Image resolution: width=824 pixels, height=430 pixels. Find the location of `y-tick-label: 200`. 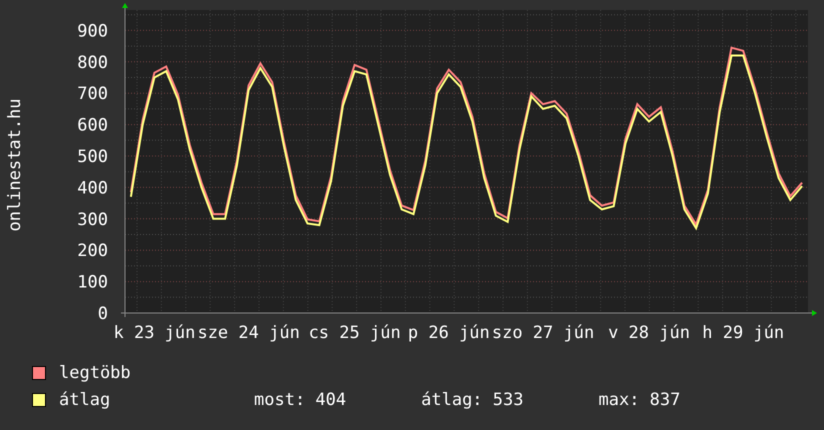

y-tick-label: 200 is located at coordinates (92, 251).